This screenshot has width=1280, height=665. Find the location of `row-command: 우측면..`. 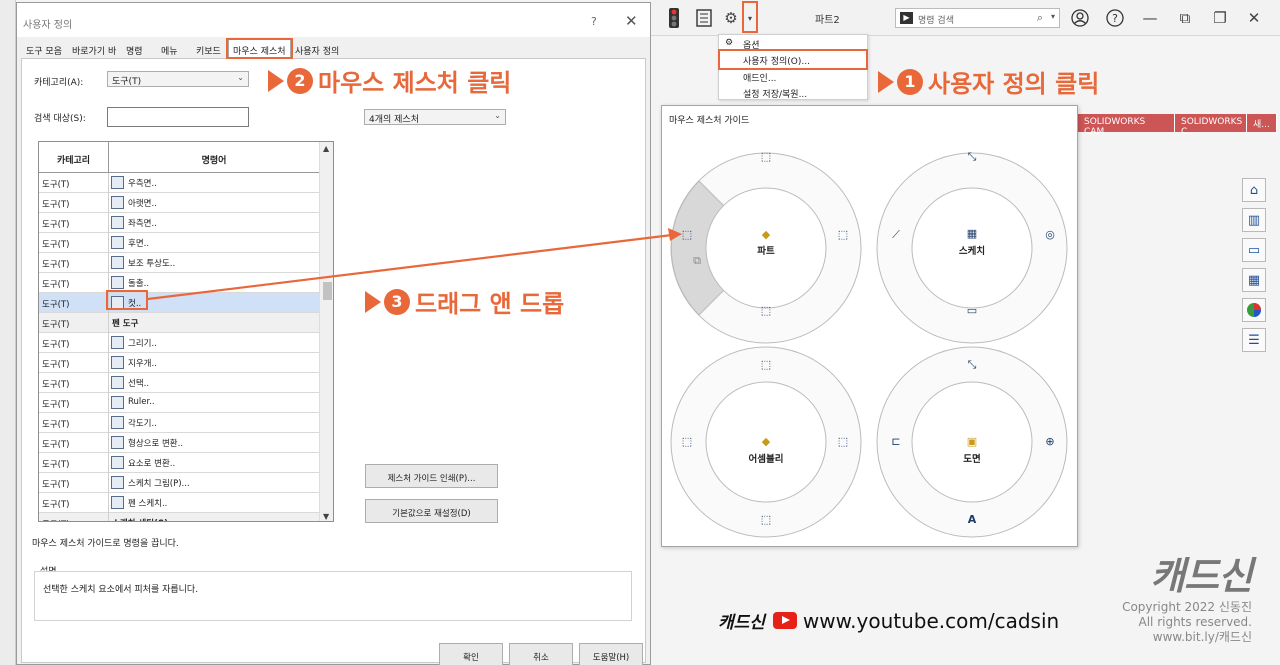

row-command: 우측면.. is located at coordinates (142, 184).